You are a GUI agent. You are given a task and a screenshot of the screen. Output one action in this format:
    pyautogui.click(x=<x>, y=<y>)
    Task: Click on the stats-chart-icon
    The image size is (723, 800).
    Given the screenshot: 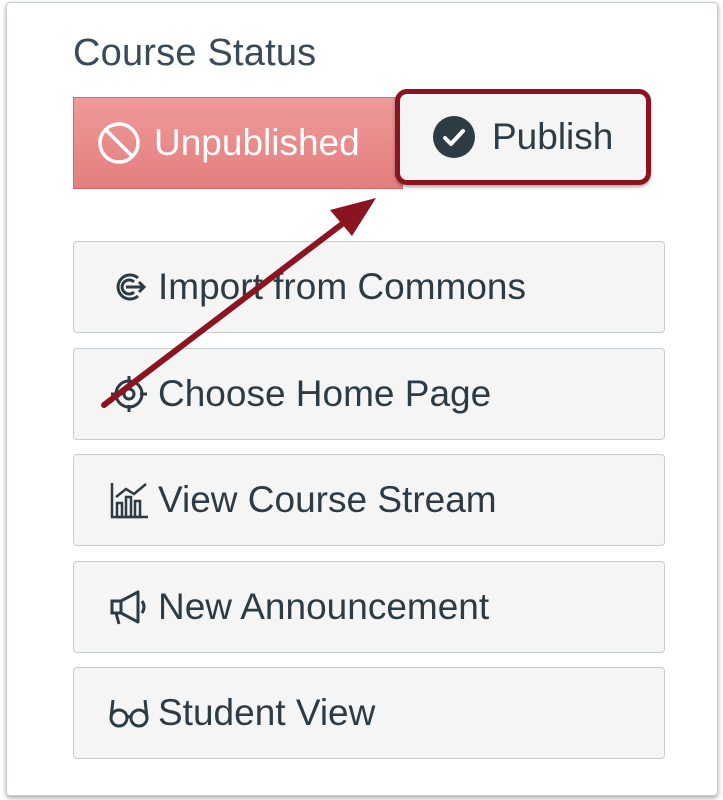 What is the action you would take?
    pyautogui.click(x=129, y=500)
    